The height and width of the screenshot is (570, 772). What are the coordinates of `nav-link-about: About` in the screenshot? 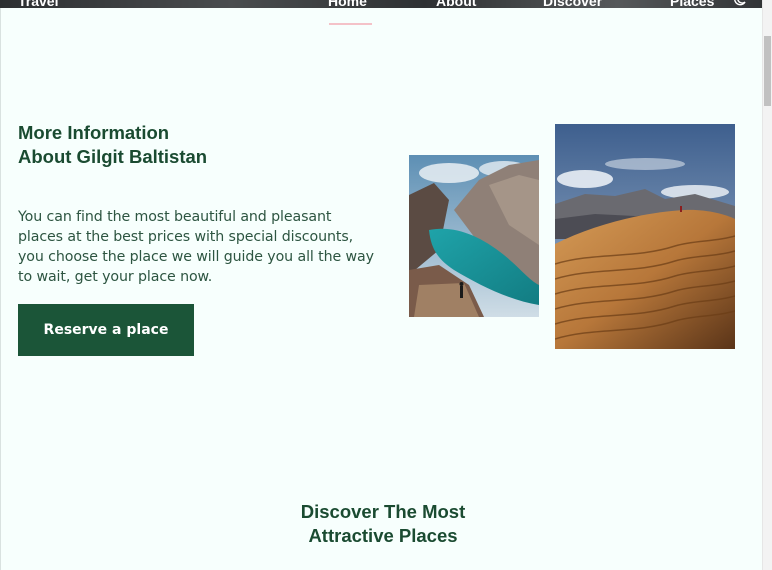 It's located at (456, 4).